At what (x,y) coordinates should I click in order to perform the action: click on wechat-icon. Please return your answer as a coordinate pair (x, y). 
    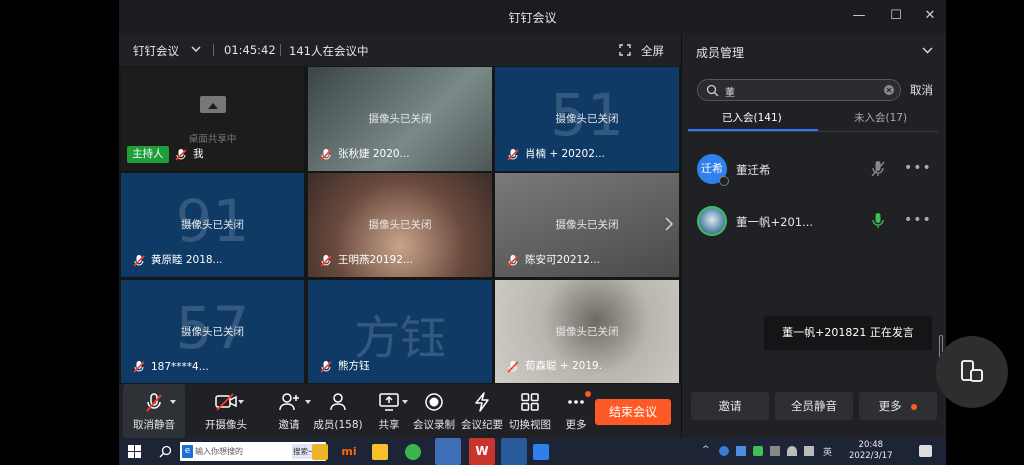
    Looking at the image, I should click on (758, 451).